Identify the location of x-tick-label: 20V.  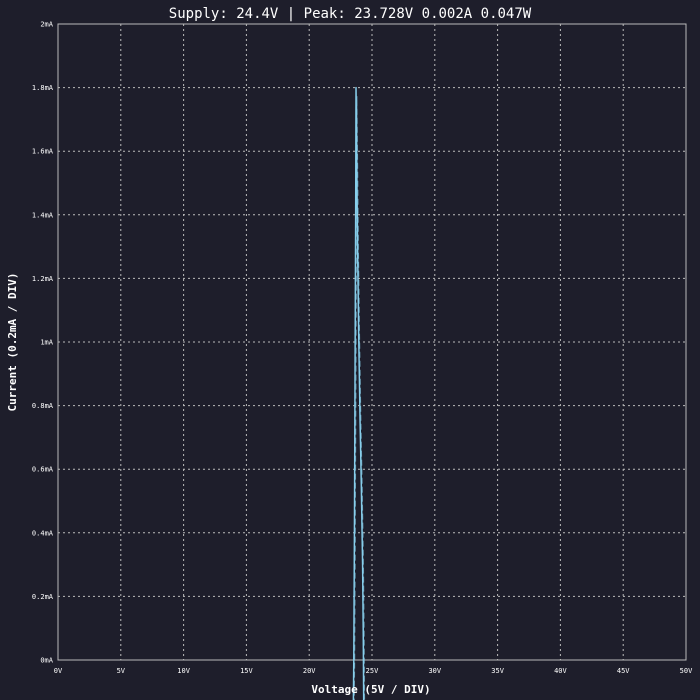
(309, 671).